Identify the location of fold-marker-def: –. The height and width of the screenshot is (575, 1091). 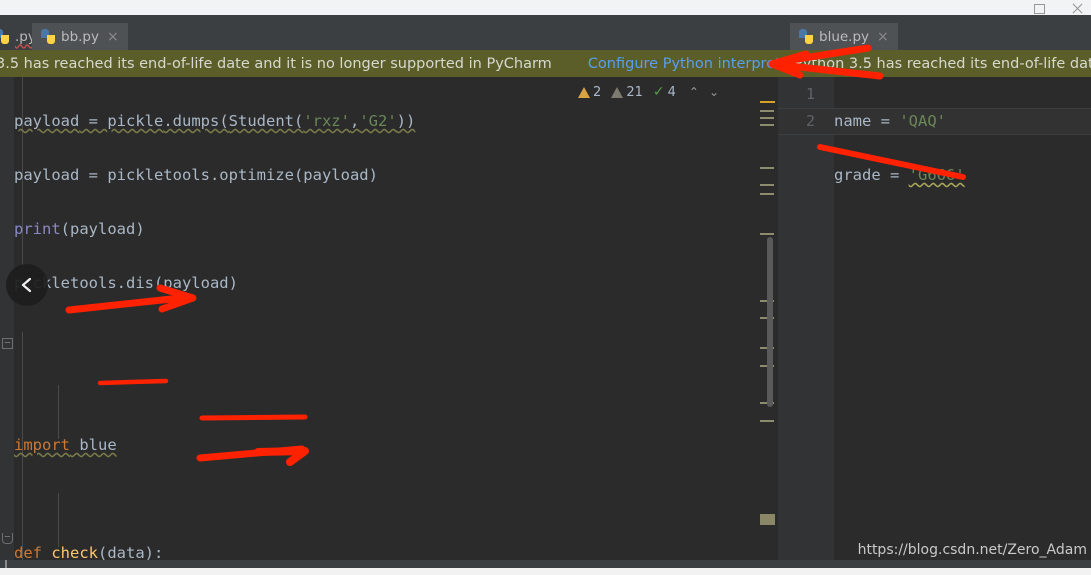
(7, 343).